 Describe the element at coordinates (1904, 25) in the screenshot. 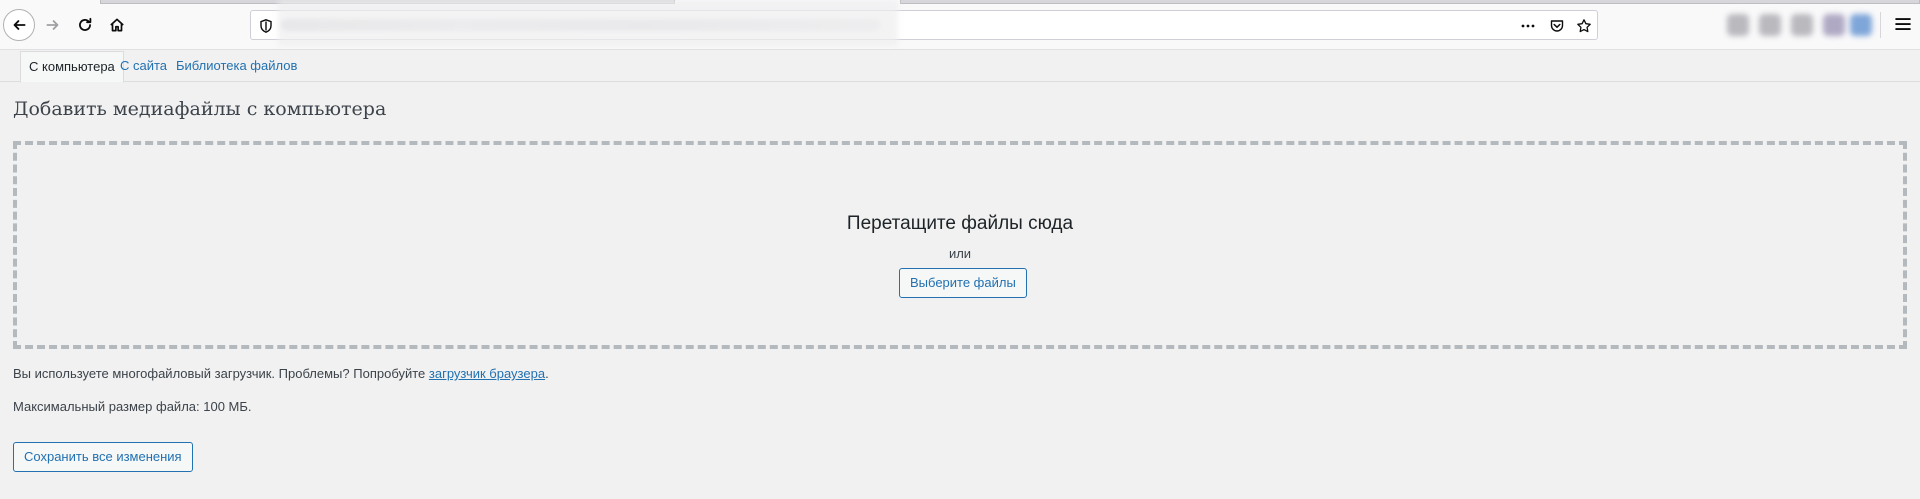

I see `hamburger-menu-icon` at that location.